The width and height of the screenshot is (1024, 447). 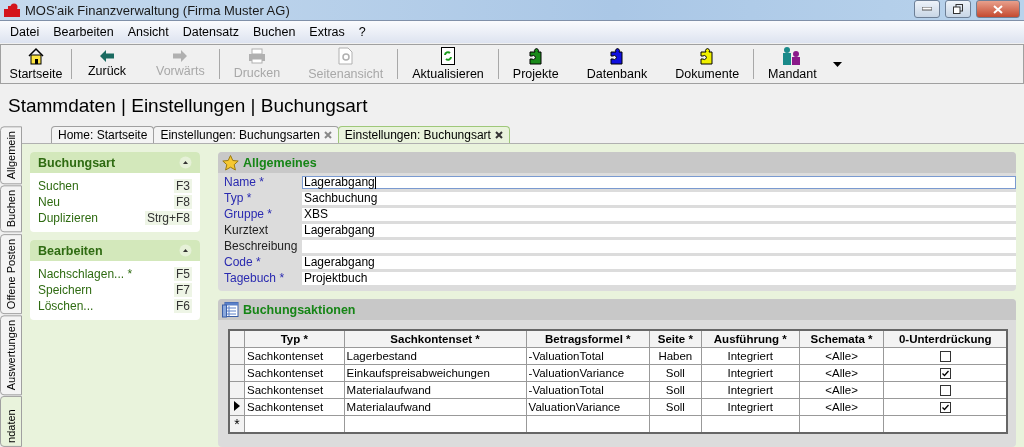 I want to click on side-link: Speichern, so click(x=65, y=290).